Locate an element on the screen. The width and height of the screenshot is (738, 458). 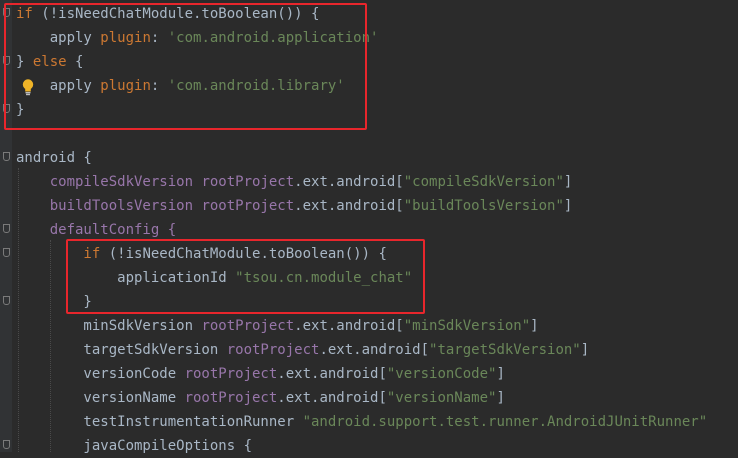
code-line: javaCompileOptions { is located at coordinates (134, 446).